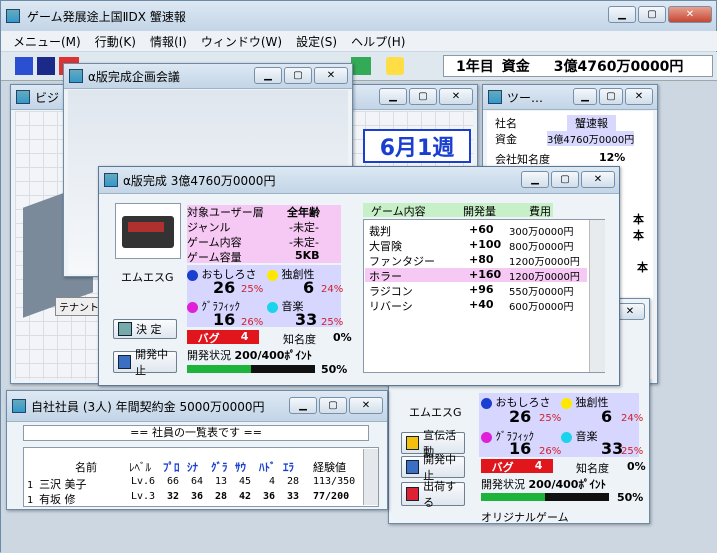  Describe the element at coordinates (140, 467) in the screenshot. I see `col-header: ﾚﾍﾞﾙ` at that location.